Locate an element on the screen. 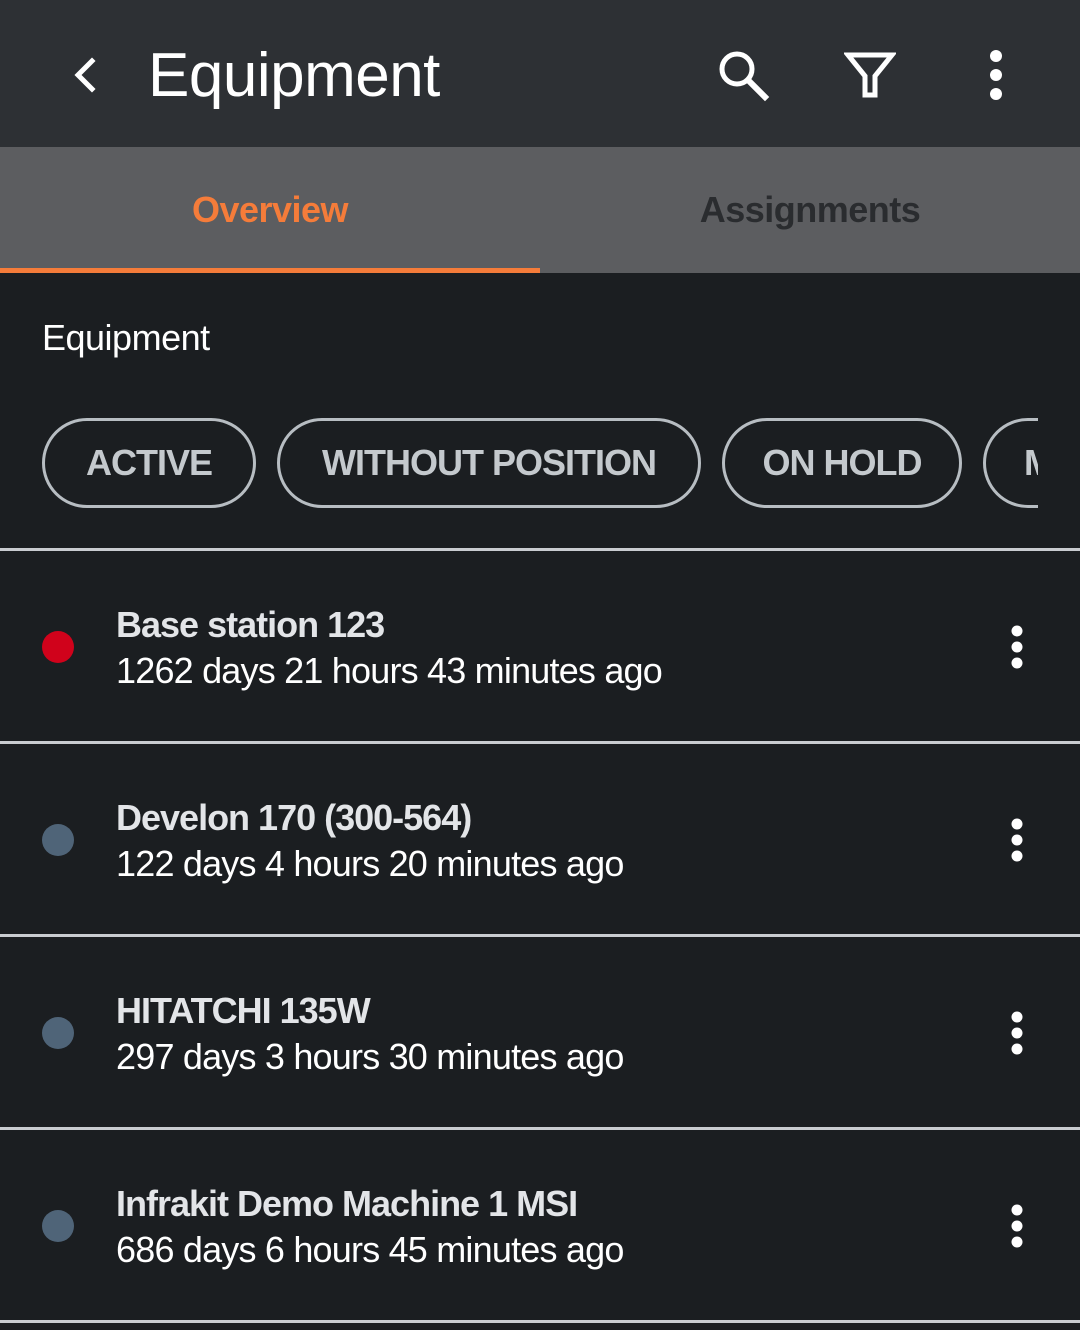 The height and width of the screenshot is (1330, 1080). section-title: Equipment is located at coordinates (126, 337).